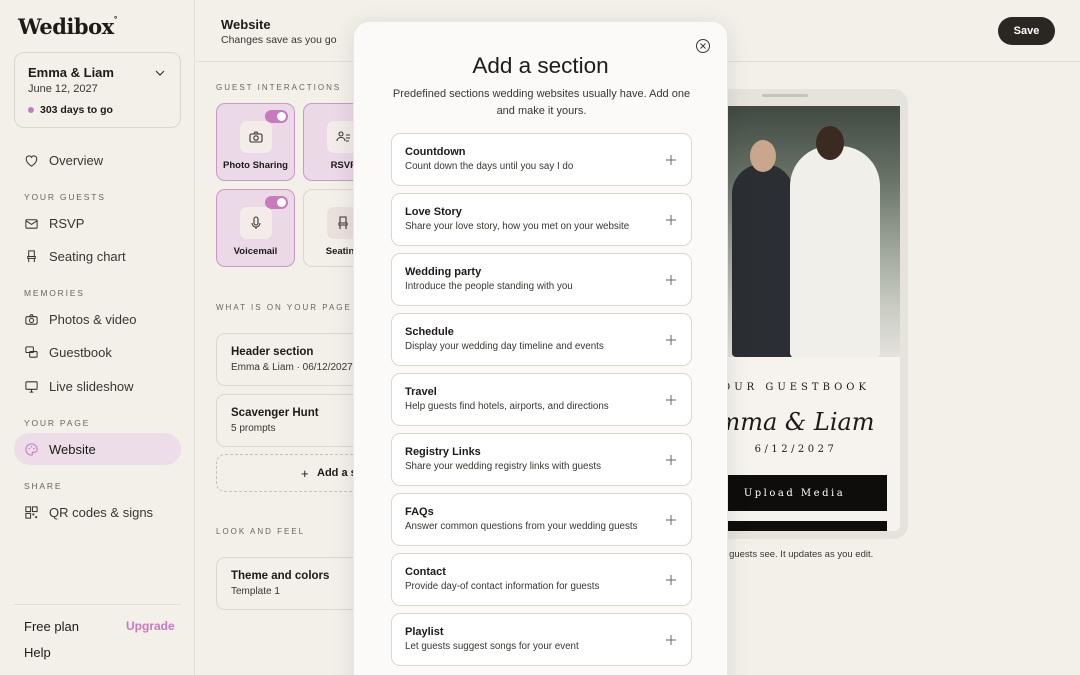 This screenshot has width=1080, height=675. I want to click on qr-code-icon, so click(31, 512).